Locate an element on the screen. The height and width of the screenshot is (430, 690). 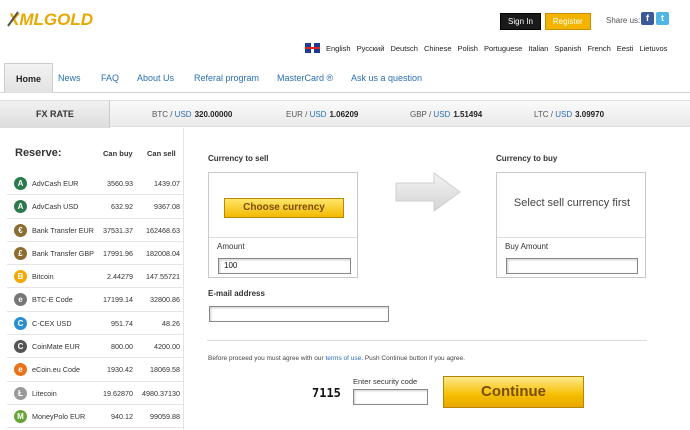
reserve-row: £ Bank Transfer GBP 17991.96 182008.04 is located at coordinates (95, 254).